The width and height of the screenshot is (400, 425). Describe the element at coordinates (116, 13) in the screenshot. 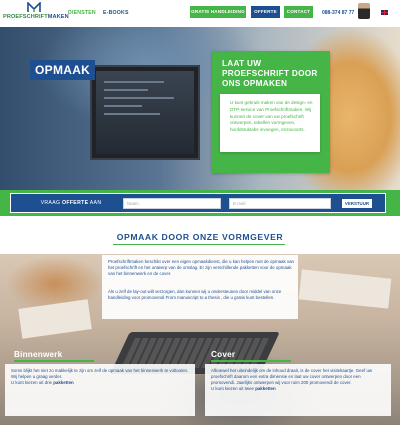

I see `nav-link-ebooks: E-BOOKS` at that location.